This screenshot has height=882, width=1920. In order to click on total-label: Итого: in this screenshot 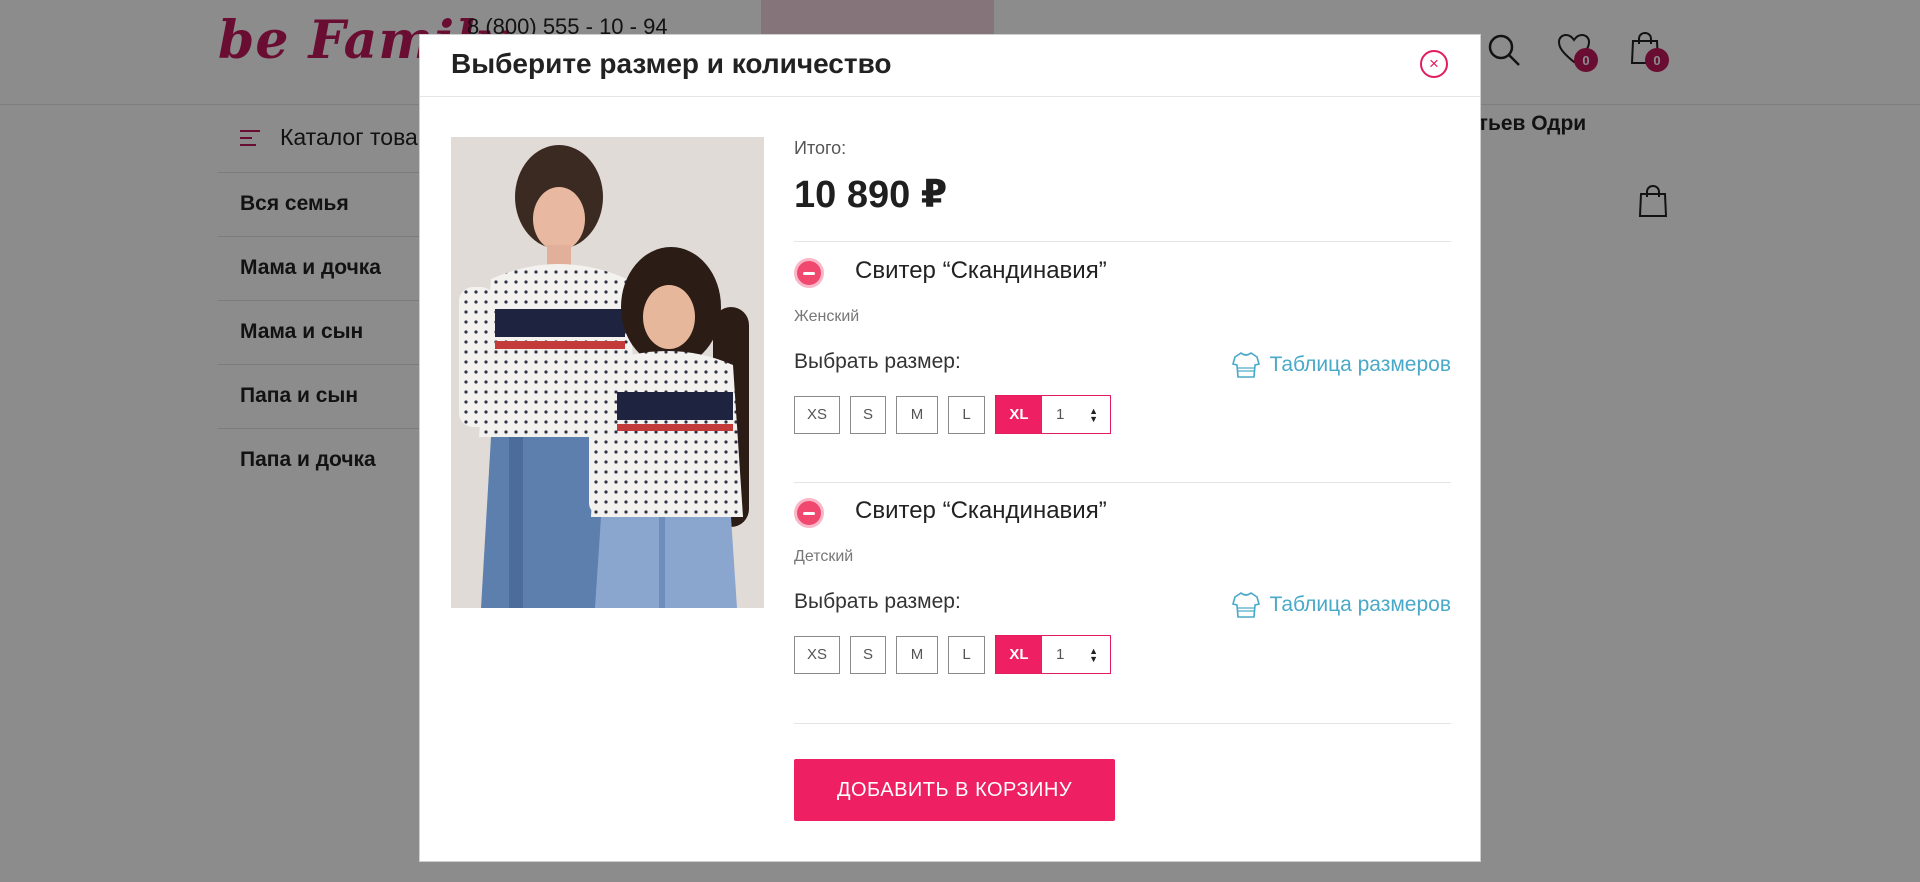, I will do `click(820, 148)`.